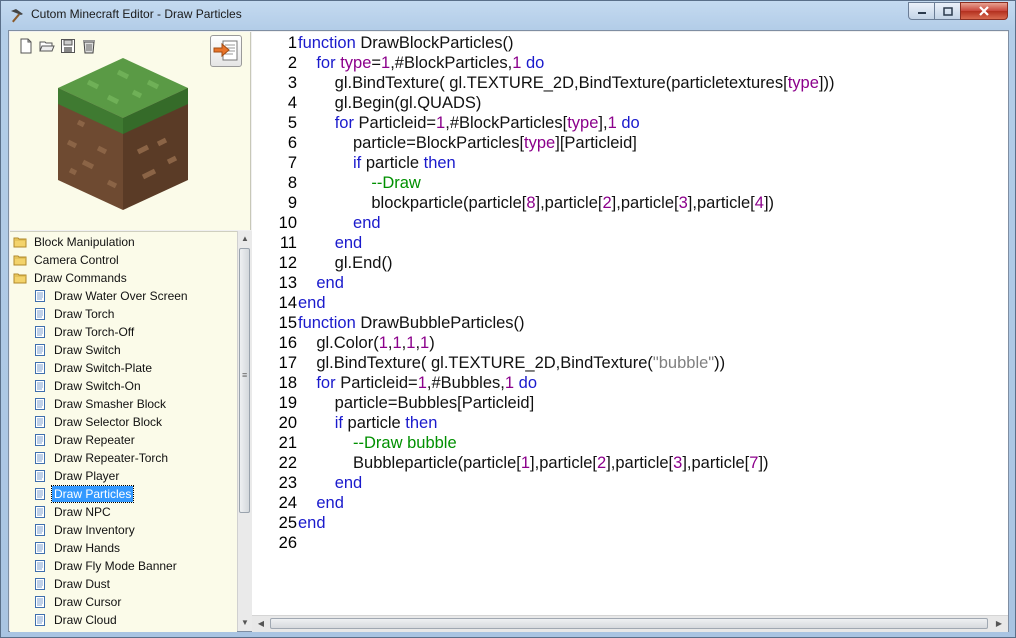 Image resolution: width=1016 pixels, height=638 pixels. I want to click on tree-item: Draw Switch-On, so click(123, 386).